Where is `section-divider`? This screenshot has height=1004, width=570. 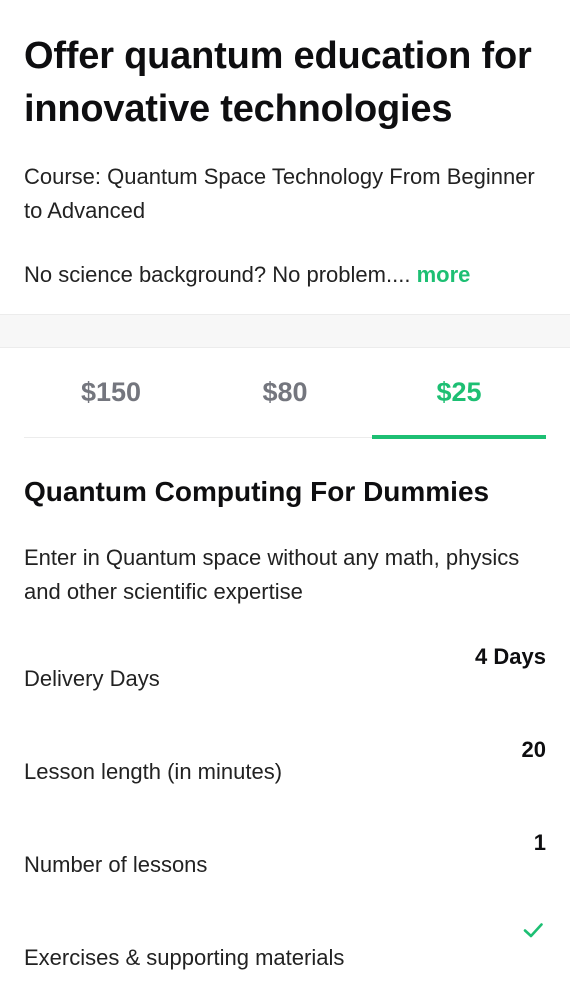 section-divider is located at coordinates (285, 331).